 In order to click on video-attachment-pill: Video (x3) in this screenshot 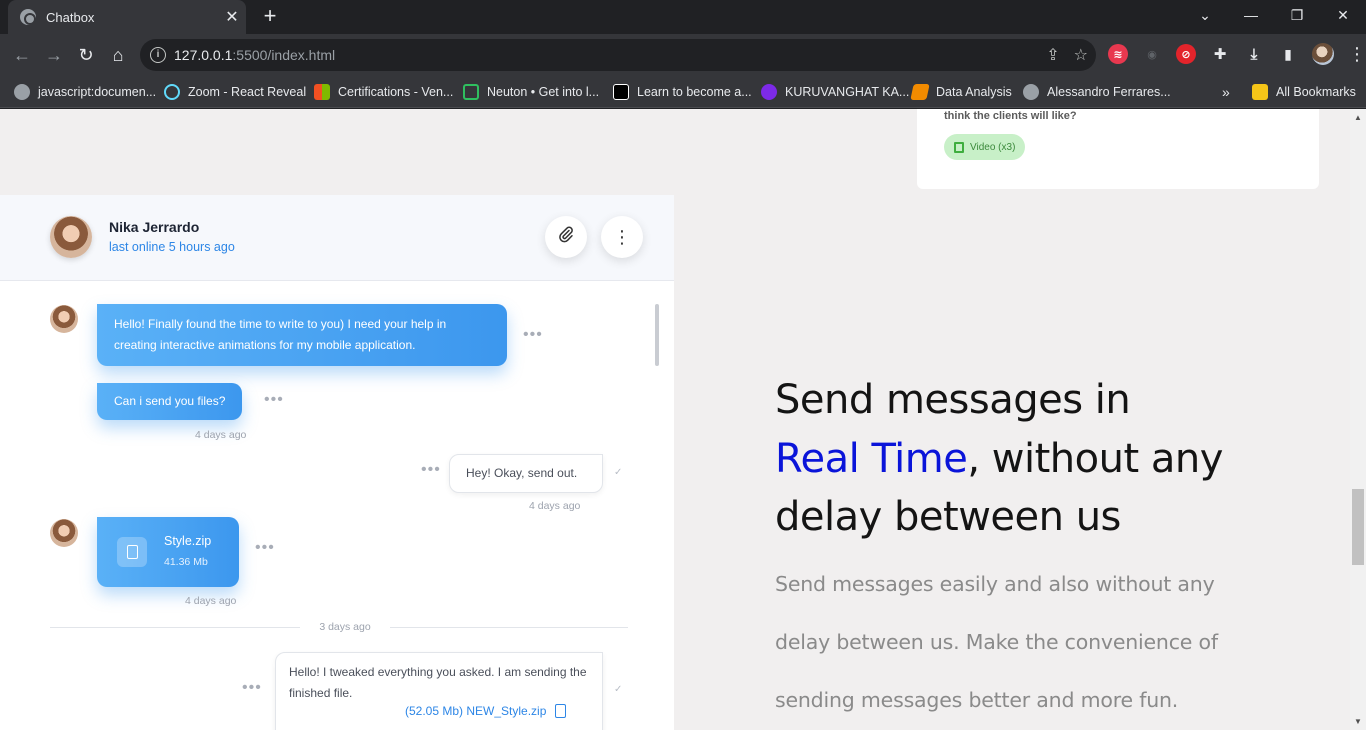, I will do `click(985, 147)`.